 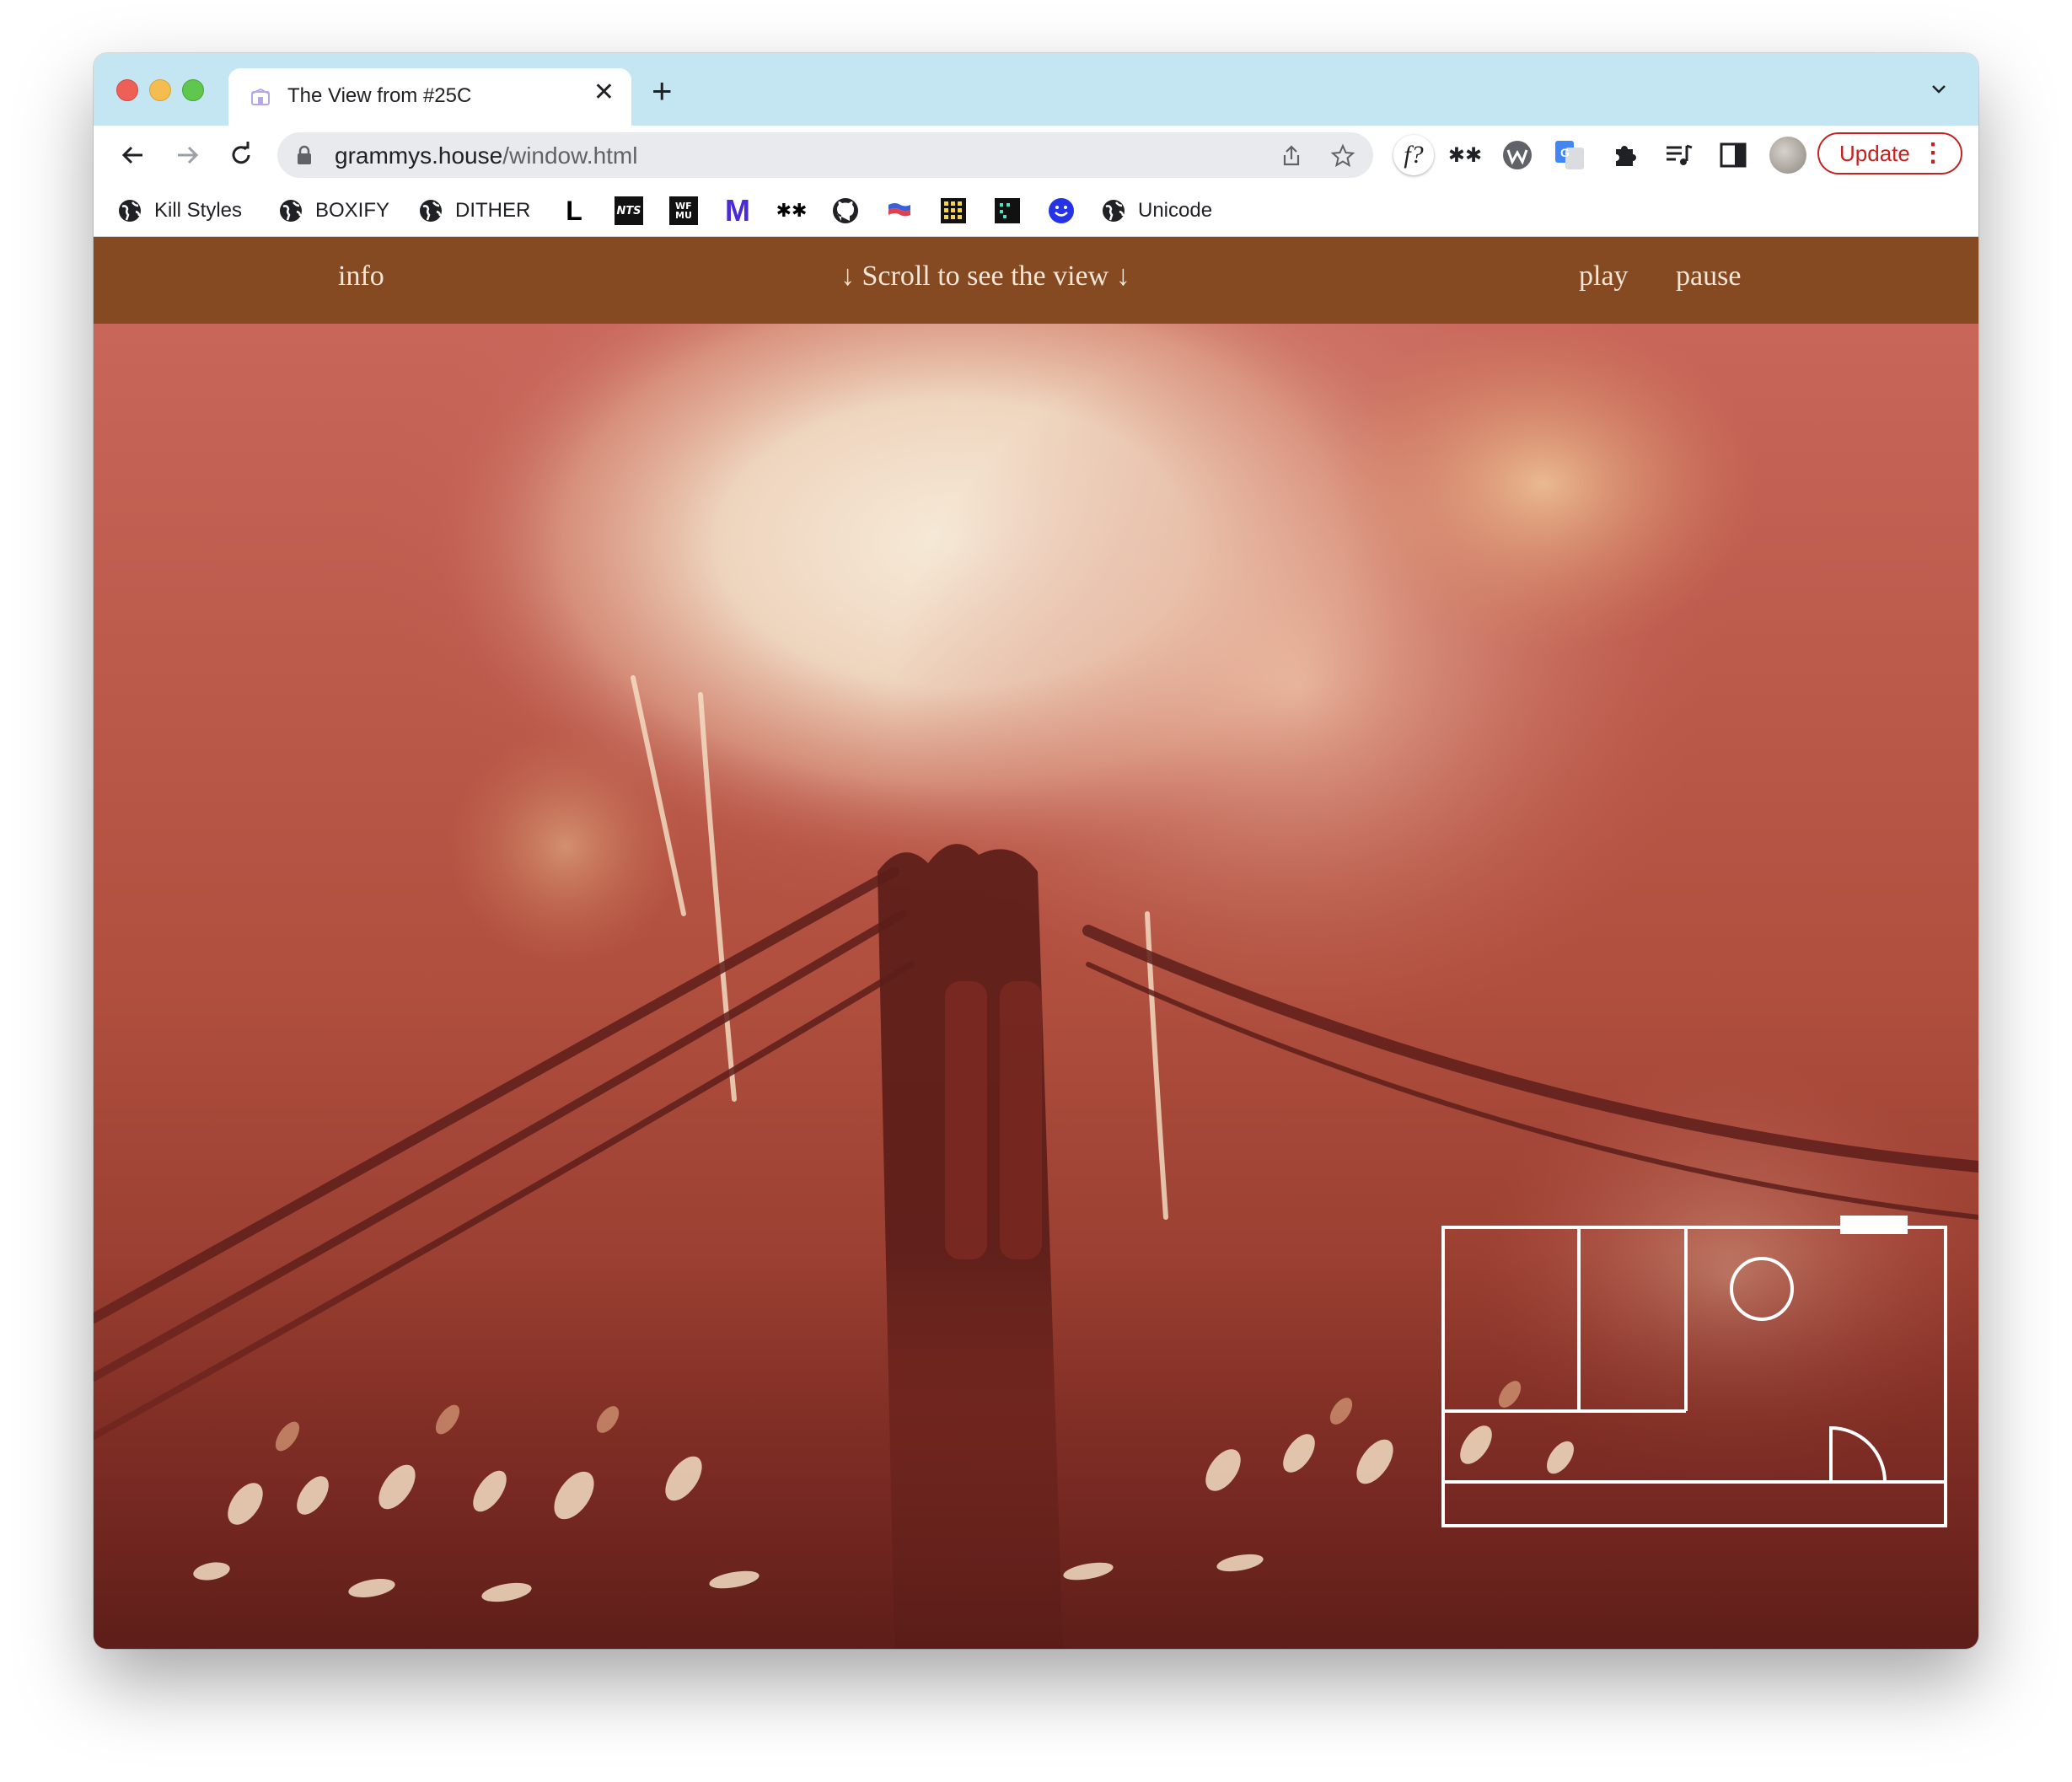 What do you see at coordinates (1933, 153) in the screenshot?
I see `menu-dots-icon: ⋮` at bounding box center [1933, 153].